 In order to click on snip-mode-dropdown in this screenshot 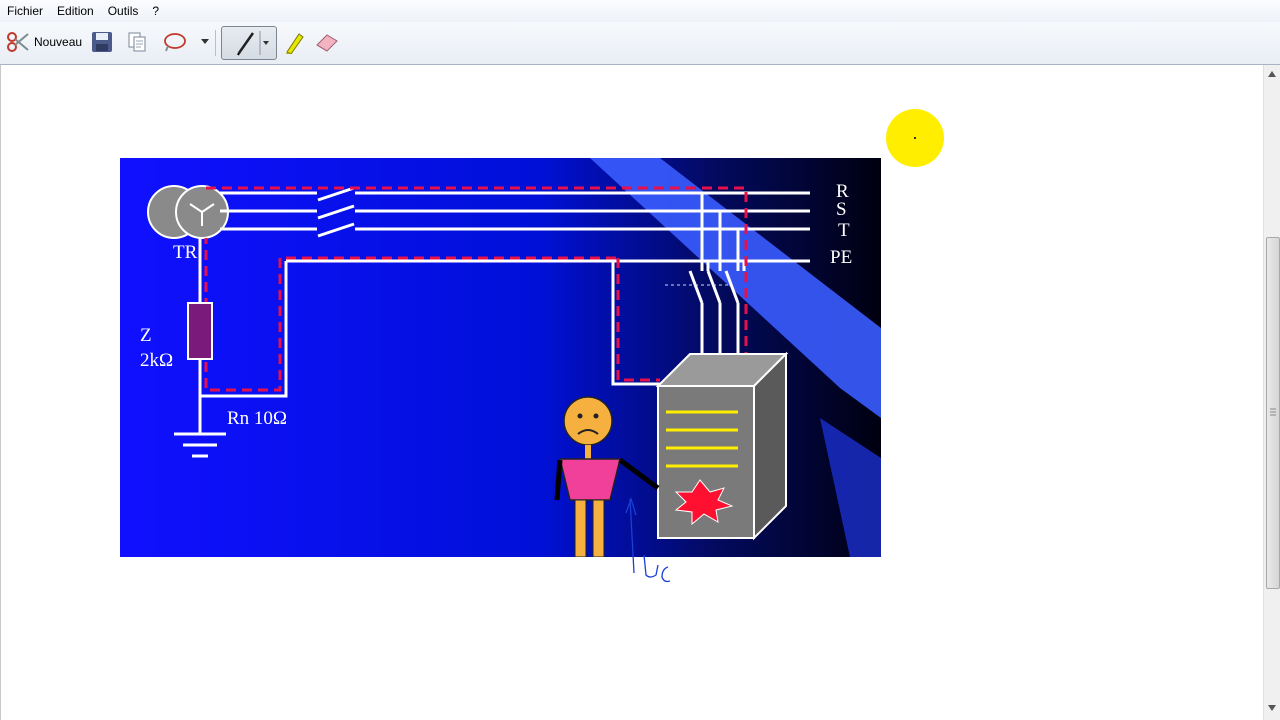, I will do `click(205, 42)`.